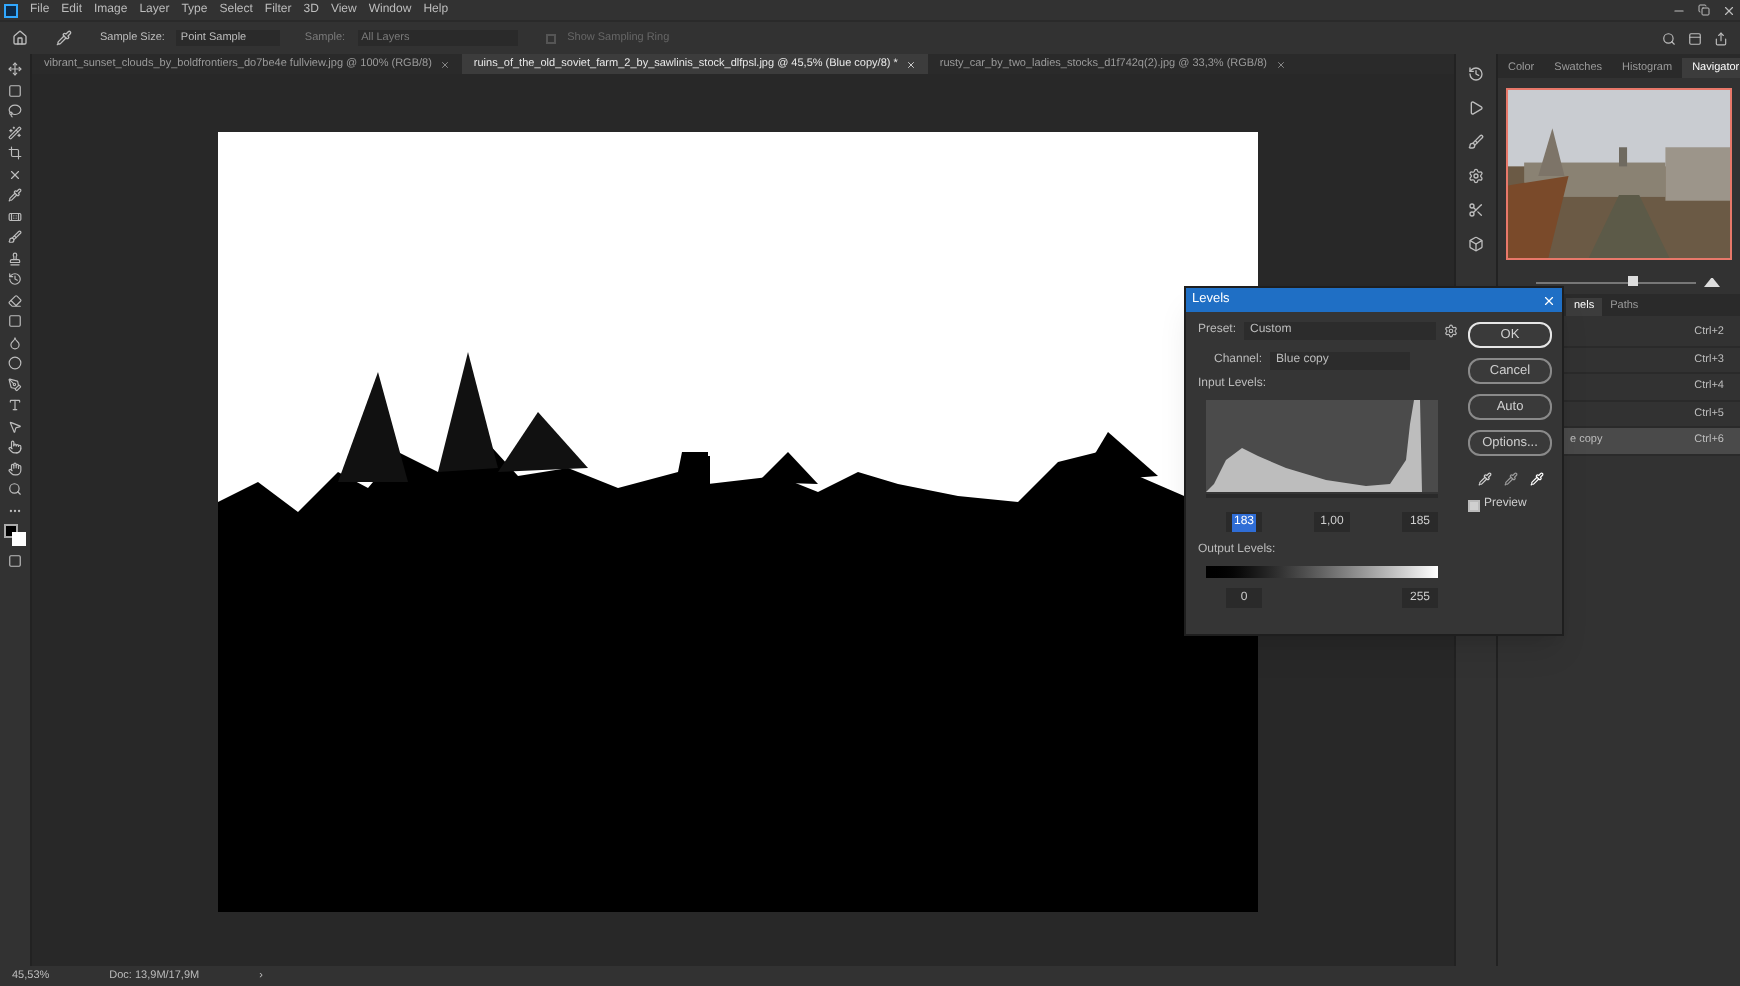 Image resolution: width=1740 pixels, height=986 pixels. What do you see at coordinates (1669, 38) in the screenshot?
I see `search-icon` at bounding box center [1669, 38].